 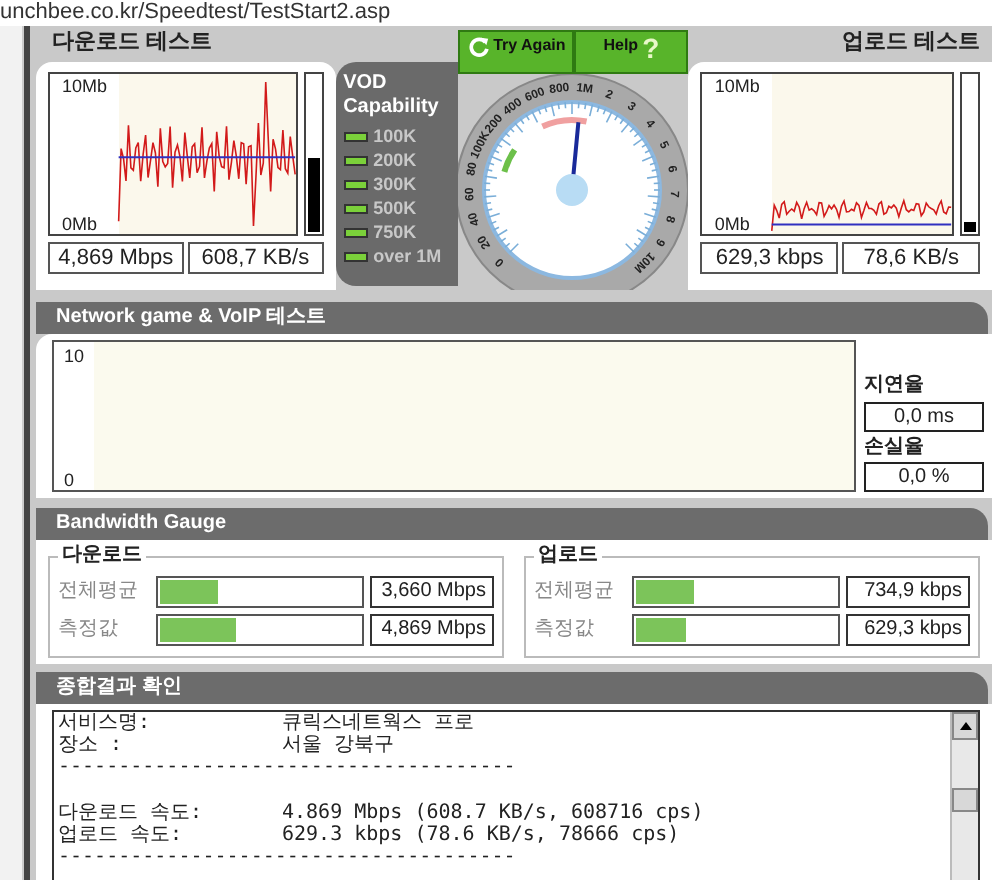 I want to click on panel-title: 업로드 테스트, so click(x=910, y=44).